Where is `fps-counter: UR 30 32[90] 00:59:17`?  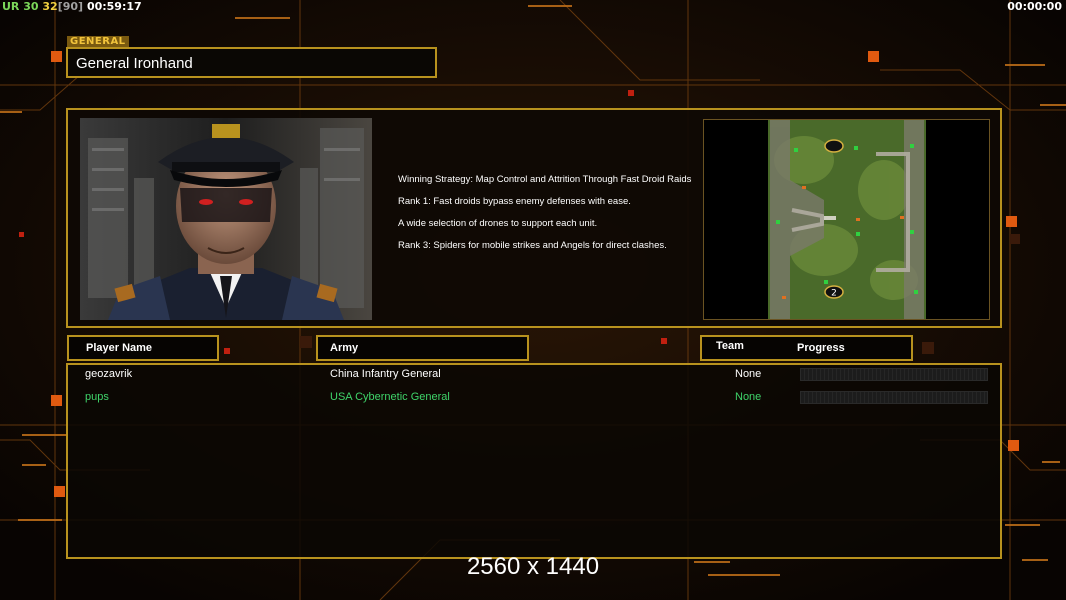 fps-counter: UR 30 32[90] 00:59:17 is located at coordinates (72, 6).